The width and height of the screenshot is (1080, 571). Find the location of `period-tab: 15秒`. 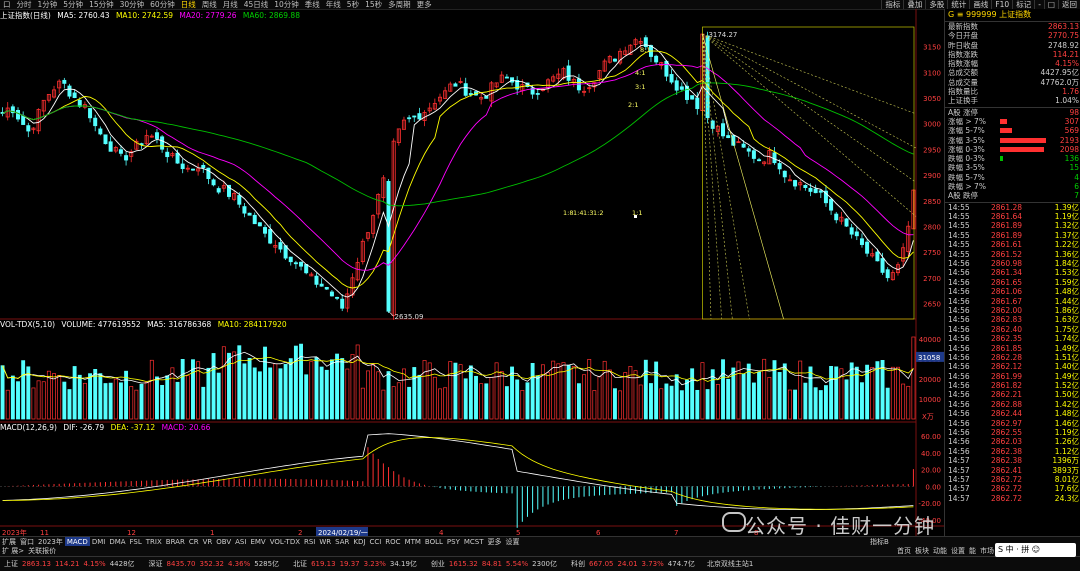

period-tab: 15秒 is located at coordinates (373, 4).